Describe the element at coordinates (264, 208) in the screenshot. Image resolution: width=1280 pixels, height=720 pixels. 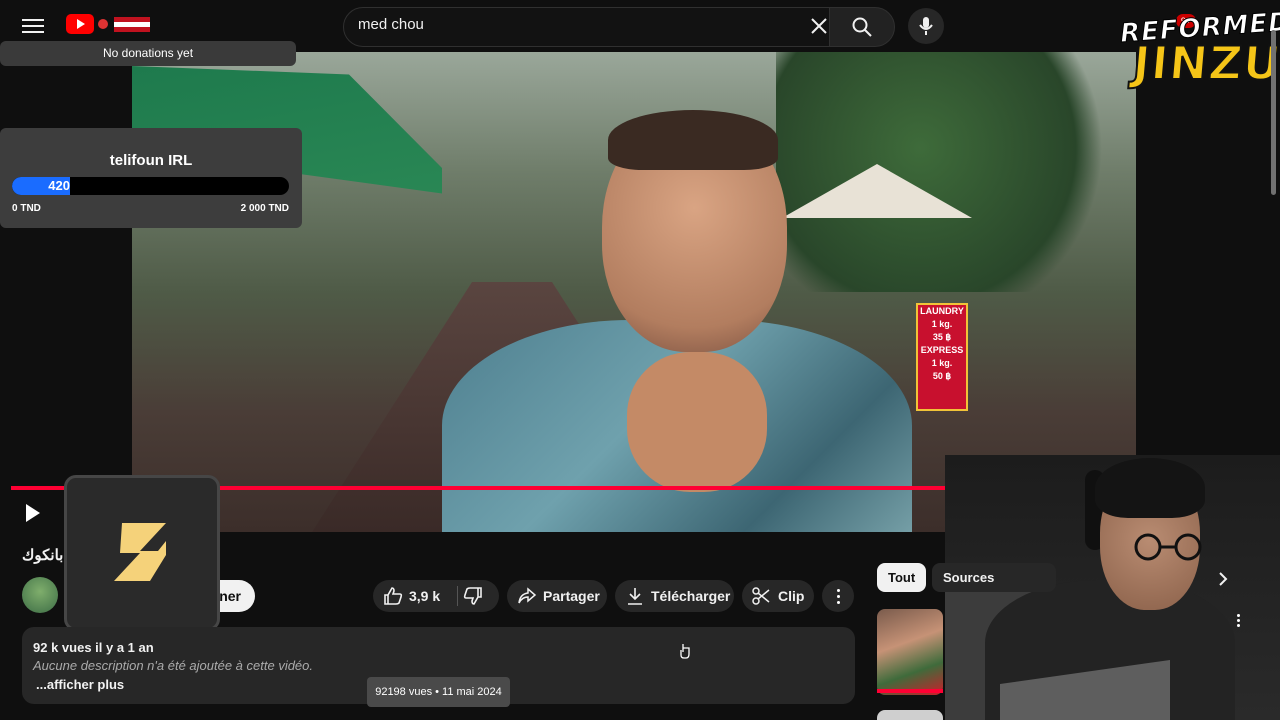
I see `goal-max-label: 2 000 TND` at that location.